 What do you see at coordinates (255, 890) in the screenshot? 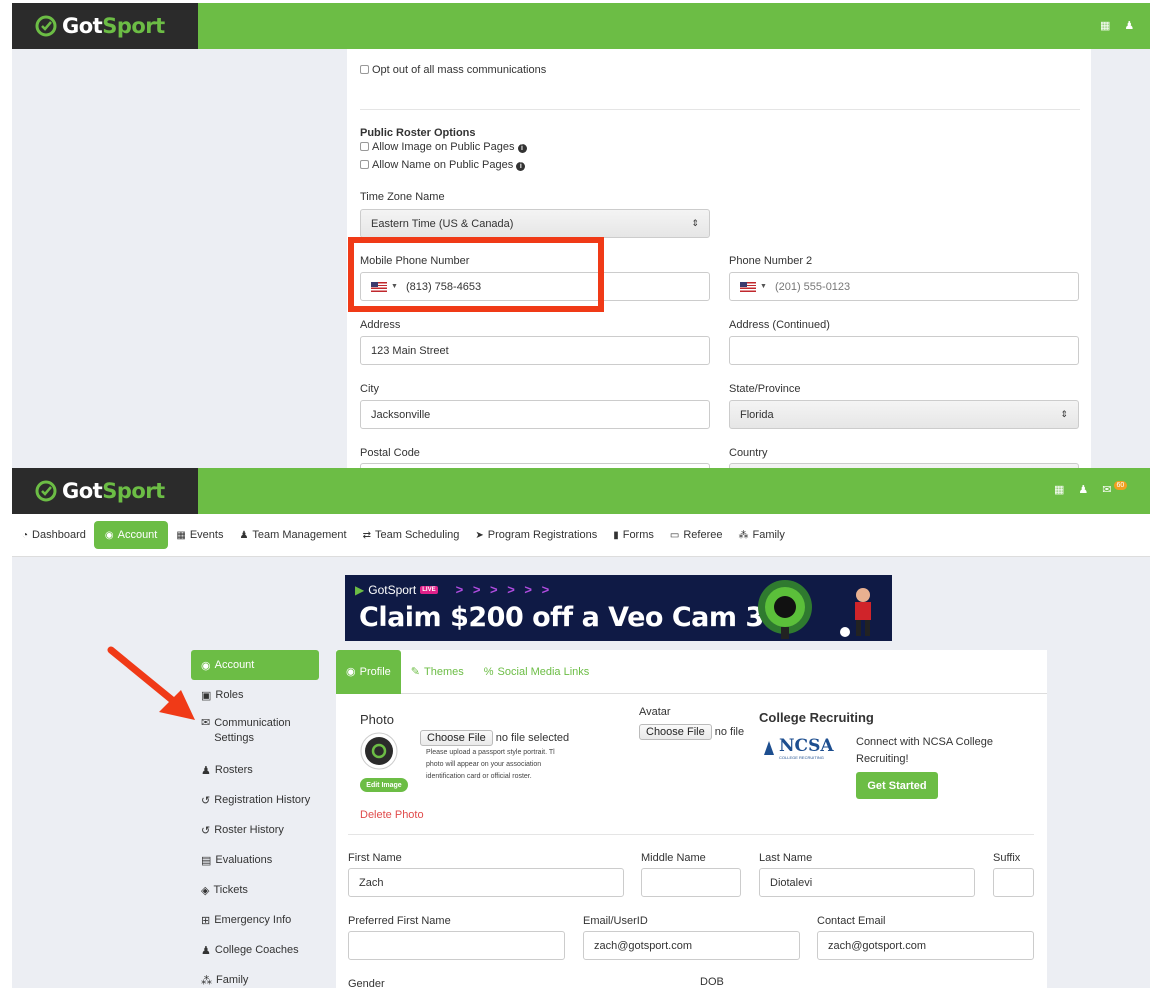
I see `side-item-tickets: ◈ Tickets` at bounding box center [255, 890].